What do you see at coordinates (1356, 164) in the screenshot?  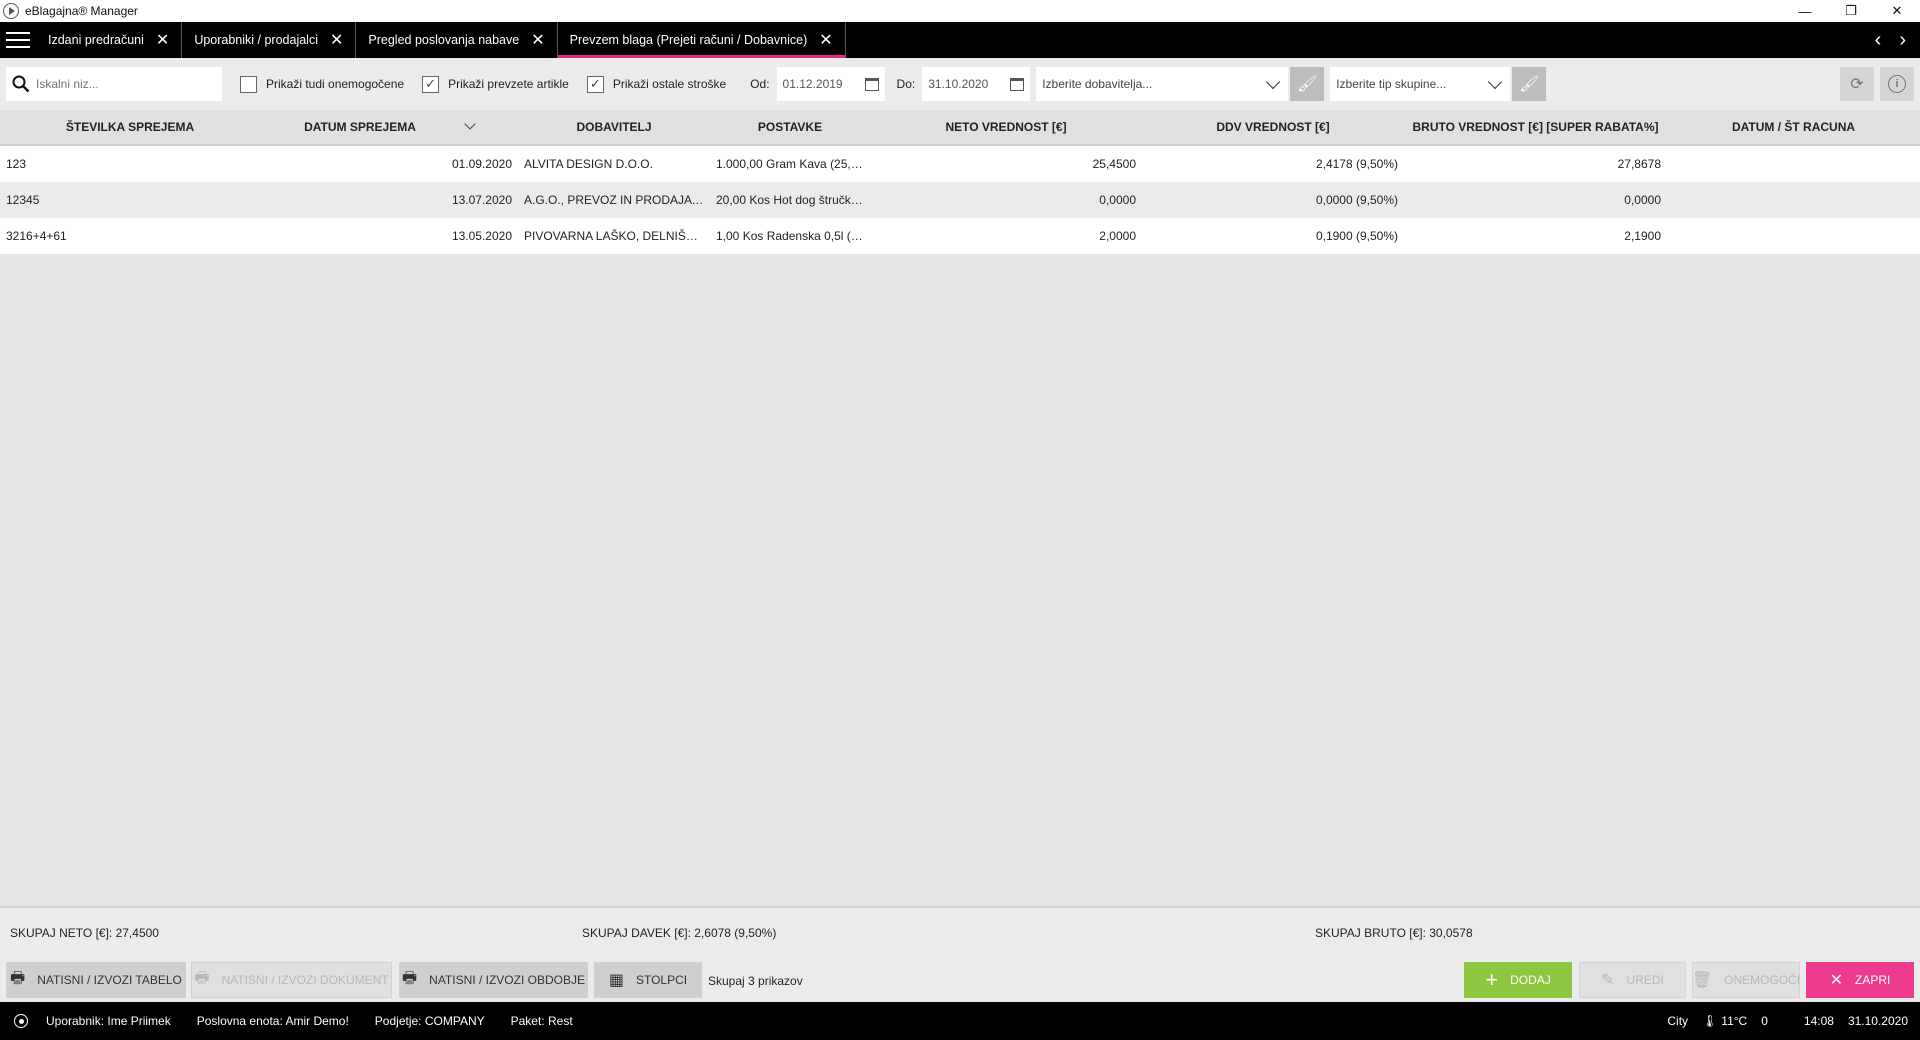 I see `cell-ddv: 2,4178 (9,50%)` at bounding box center [1356, 164].